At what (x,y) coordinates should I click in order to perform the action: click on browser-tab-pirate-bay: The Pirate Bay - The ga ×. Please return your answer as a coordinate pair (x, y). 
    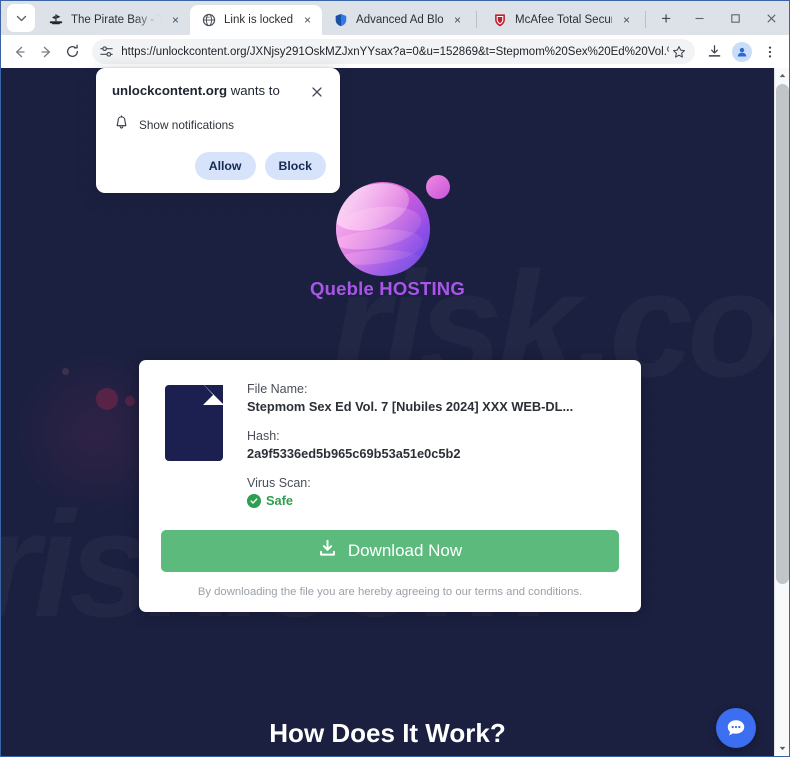
    Looking at the image, I should click on (113, 20).